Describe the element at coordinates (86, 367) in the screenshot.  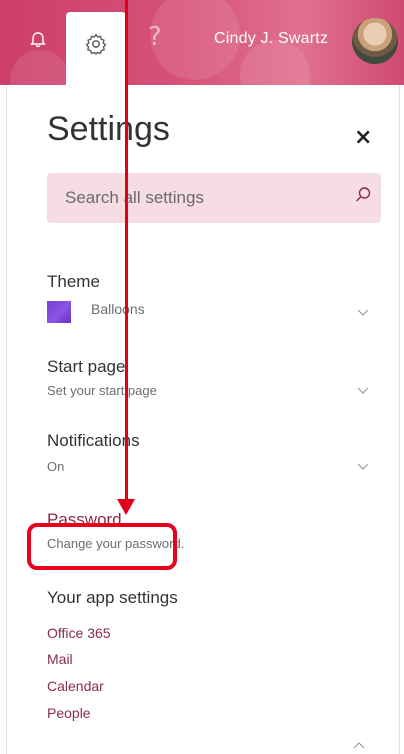
I see `start-page-label: Start page` at that location.